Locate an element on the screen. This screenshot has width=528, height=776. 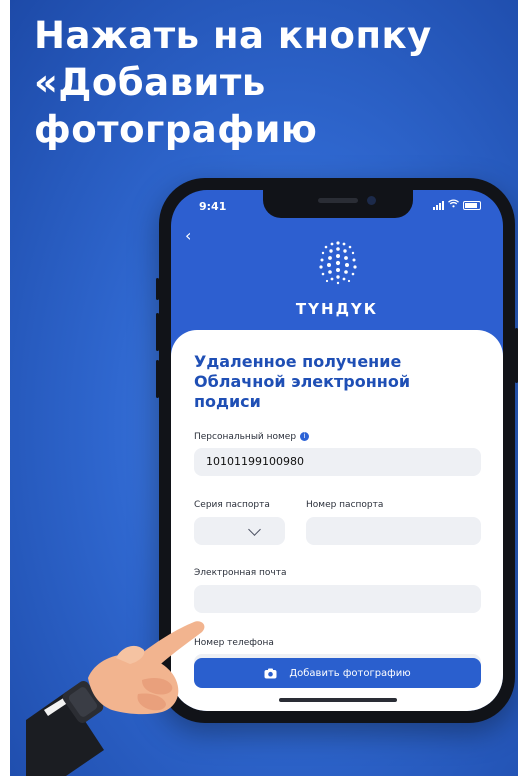
email-label: Электронная почта is located at coordinates (240, 573).